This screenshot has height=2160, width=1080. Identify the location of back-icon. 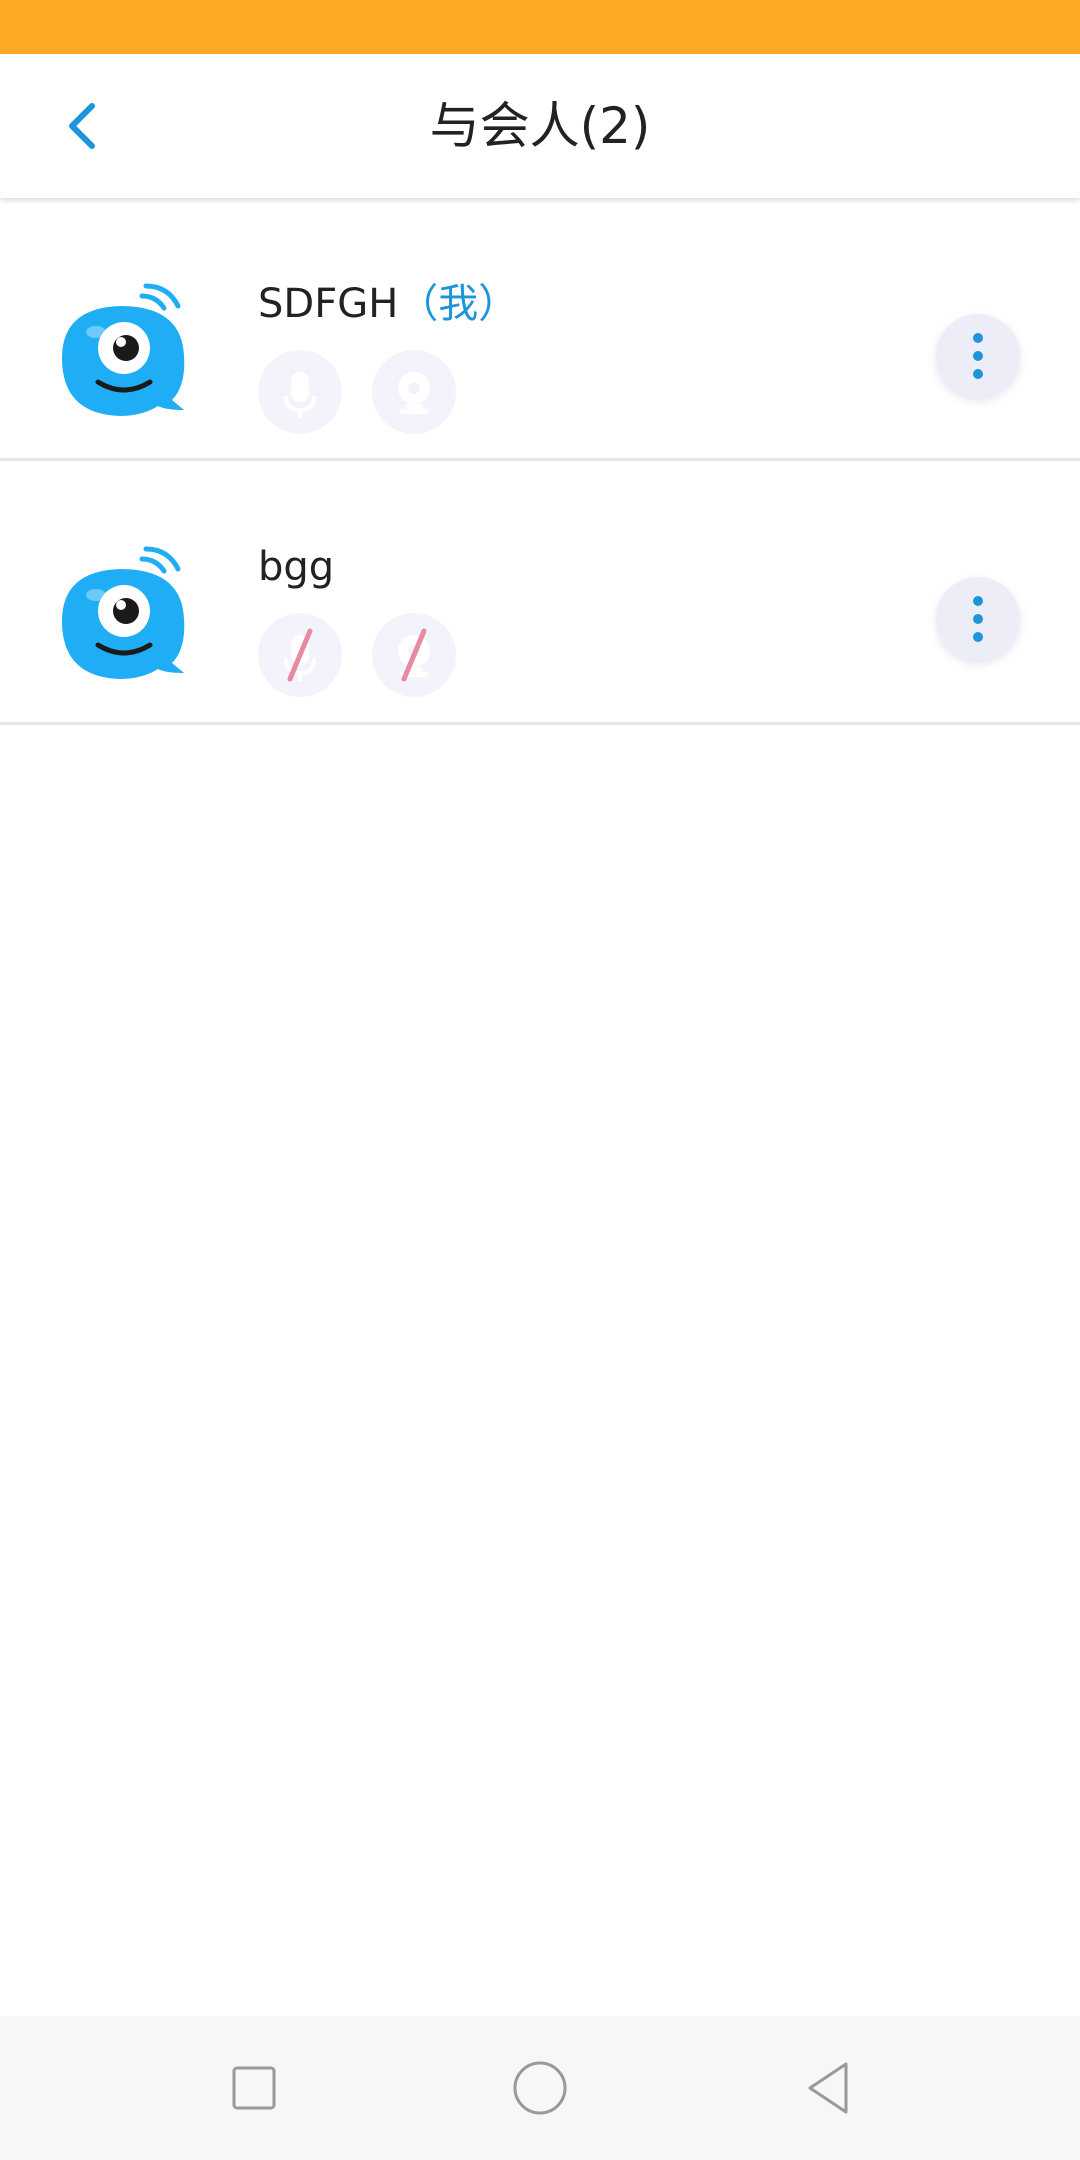
(828, 2088).